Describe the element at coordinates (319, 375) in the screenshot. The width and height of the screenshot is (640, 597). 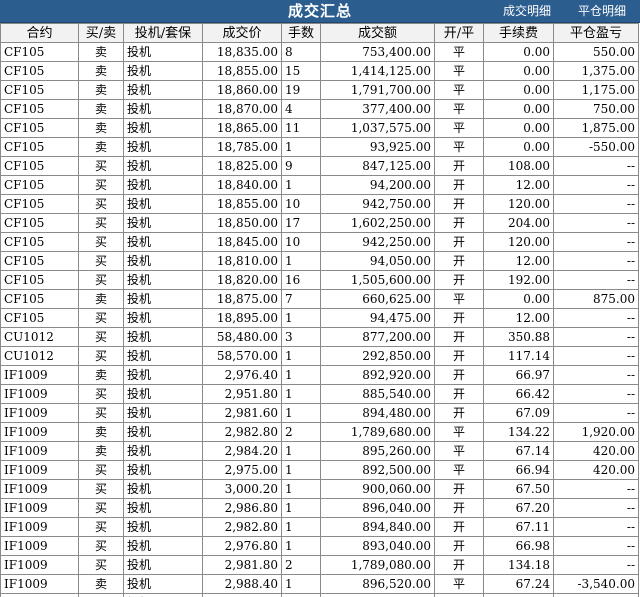
I see `table-row: IF1009 卖投机 2,976.40 1 892,920.00 开 66.97 --` at that location.